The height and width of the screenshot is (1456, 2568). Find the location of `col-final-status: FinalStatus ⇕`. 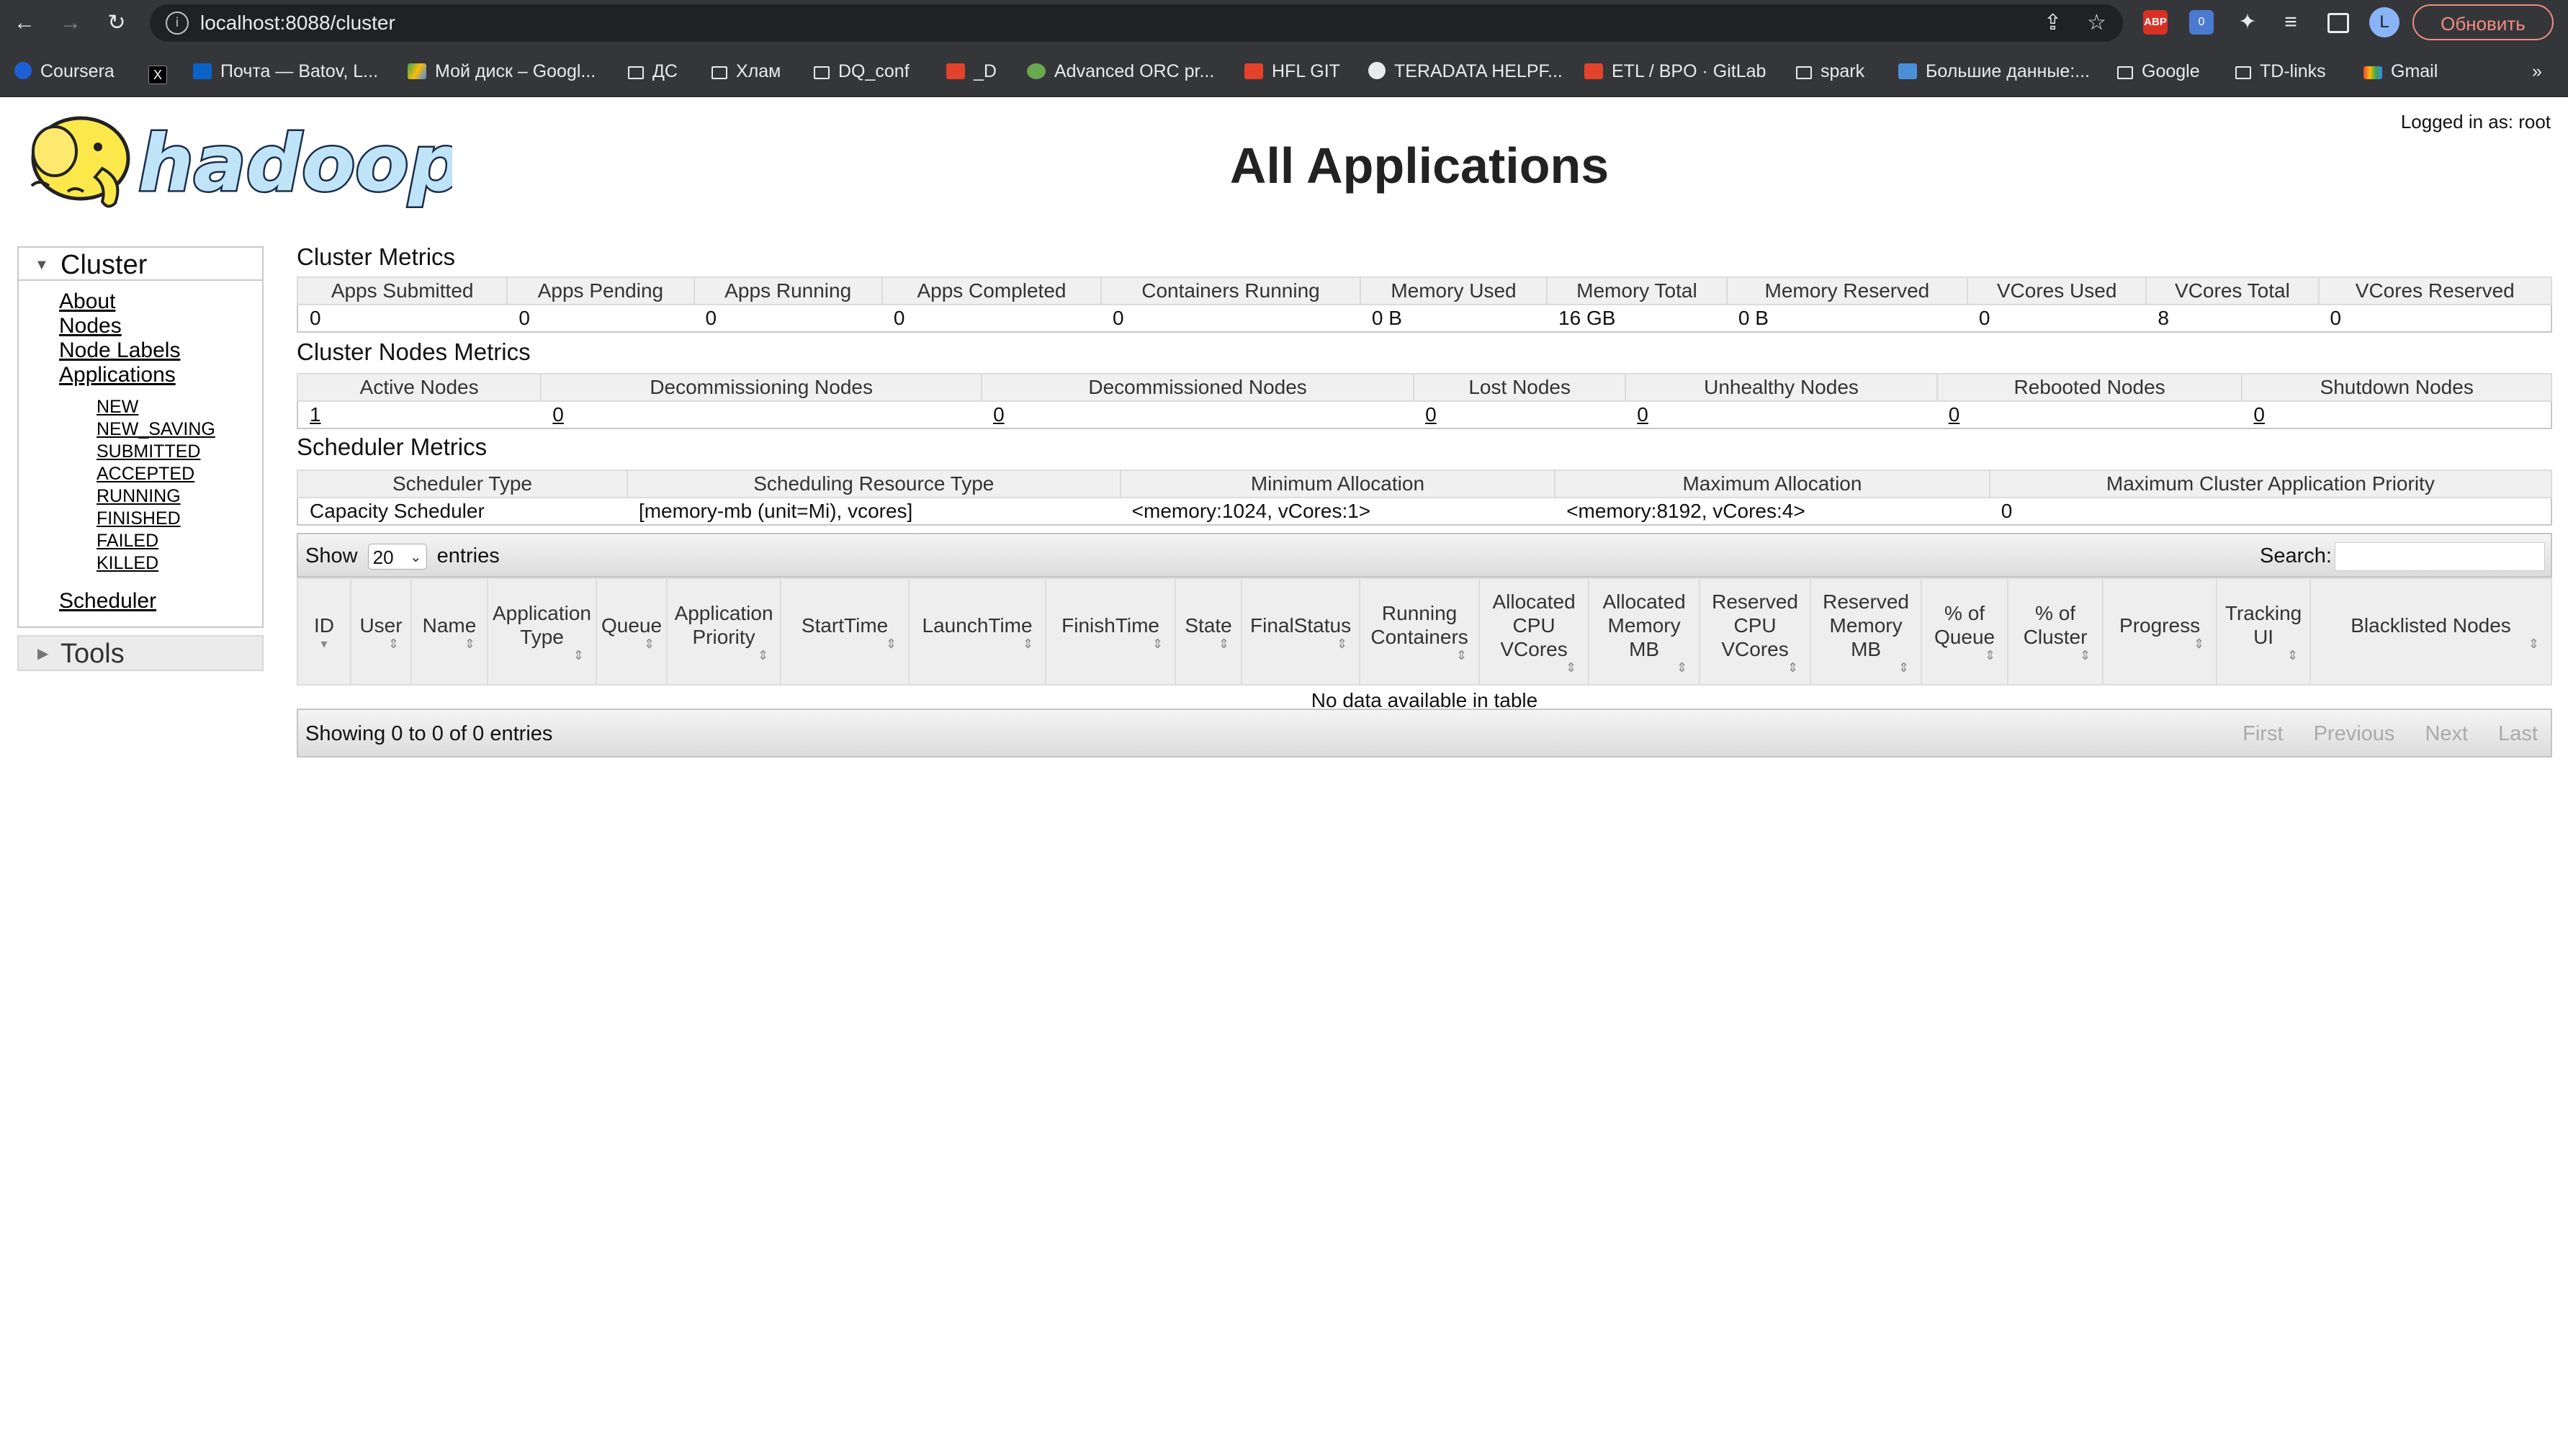

col-final-status: FinalStatus ⇕ is located at coordinates (1301, 632).